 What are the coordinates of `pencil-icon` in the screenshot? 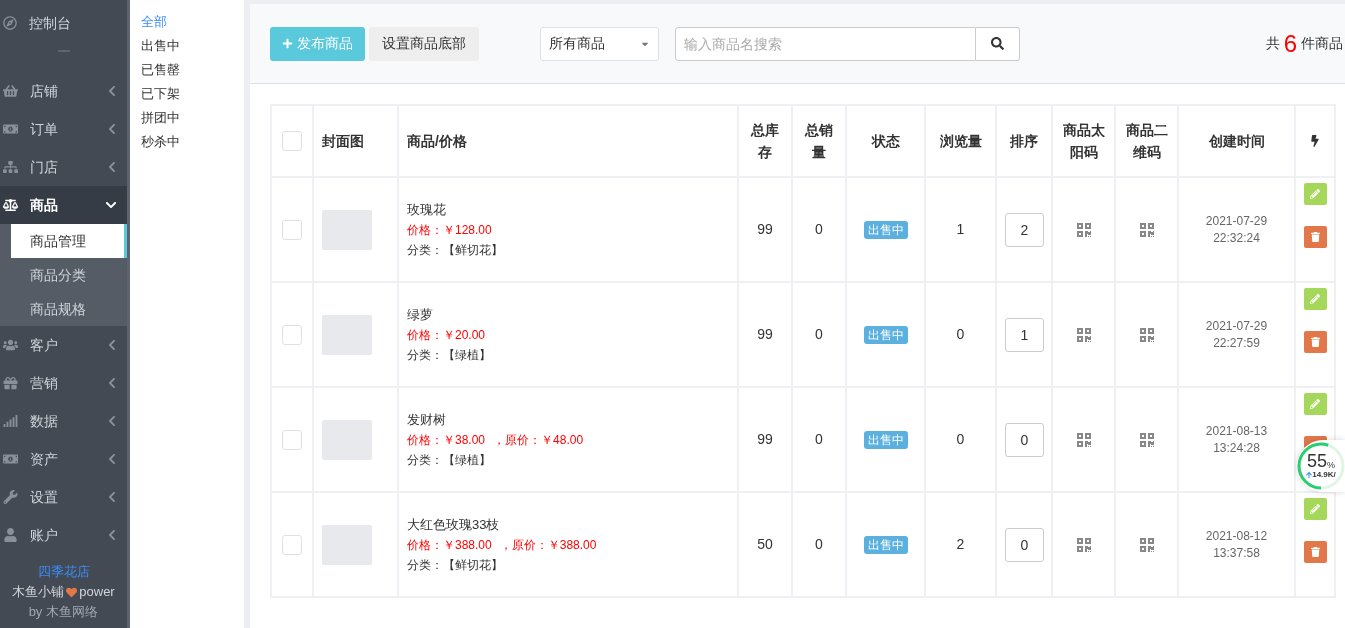 It's located at (1315, 299).